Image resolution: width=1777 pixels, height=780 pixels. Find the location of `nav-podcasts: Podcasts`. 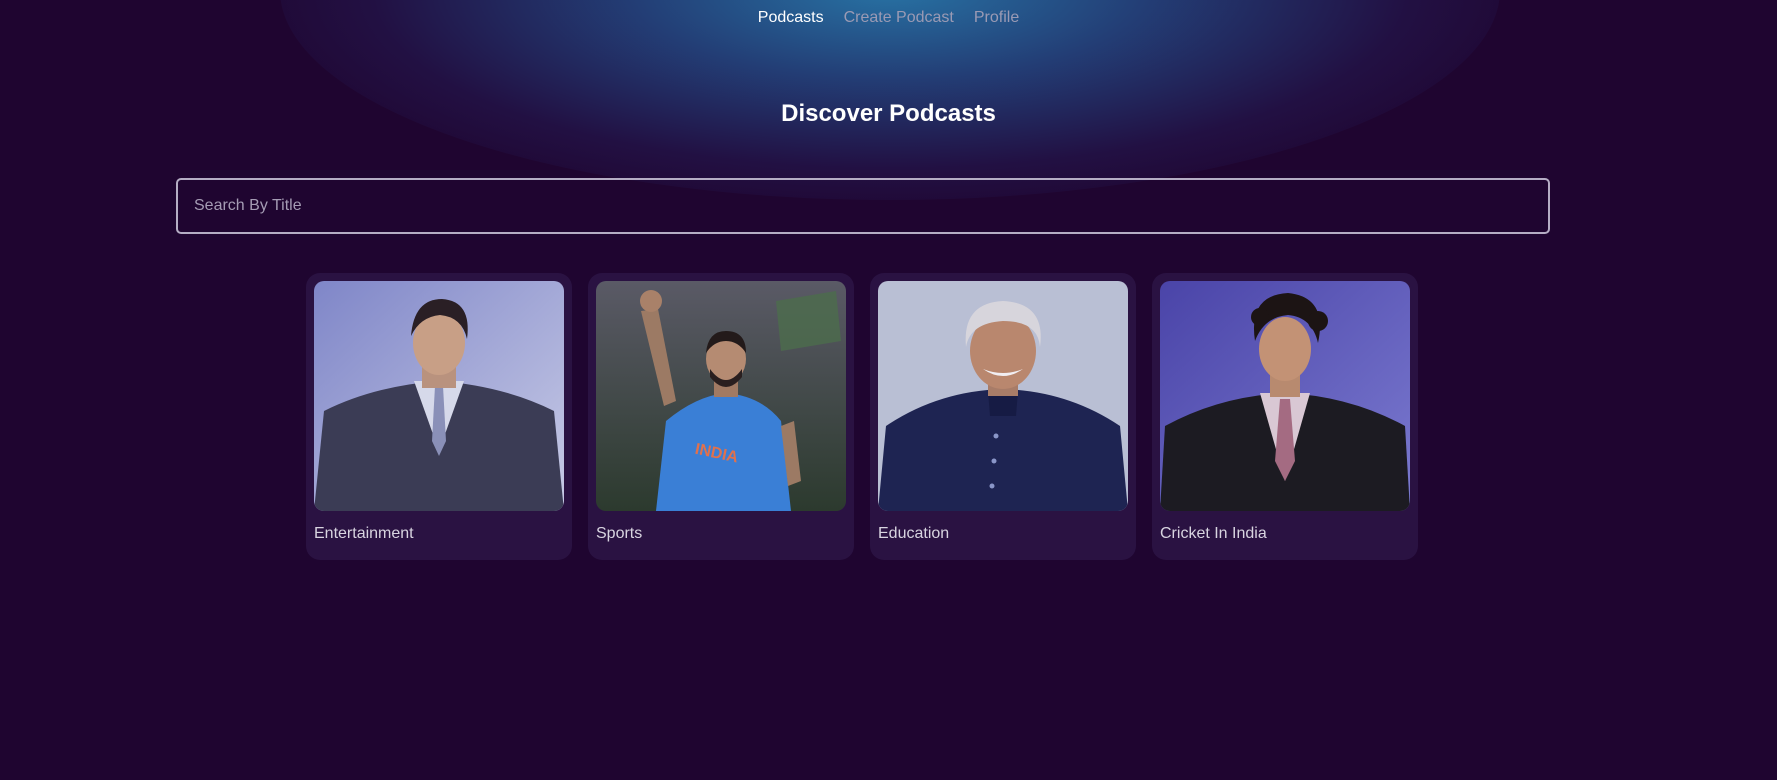

nav-podcasts: Podcasts is located at coordinates (791, 18).